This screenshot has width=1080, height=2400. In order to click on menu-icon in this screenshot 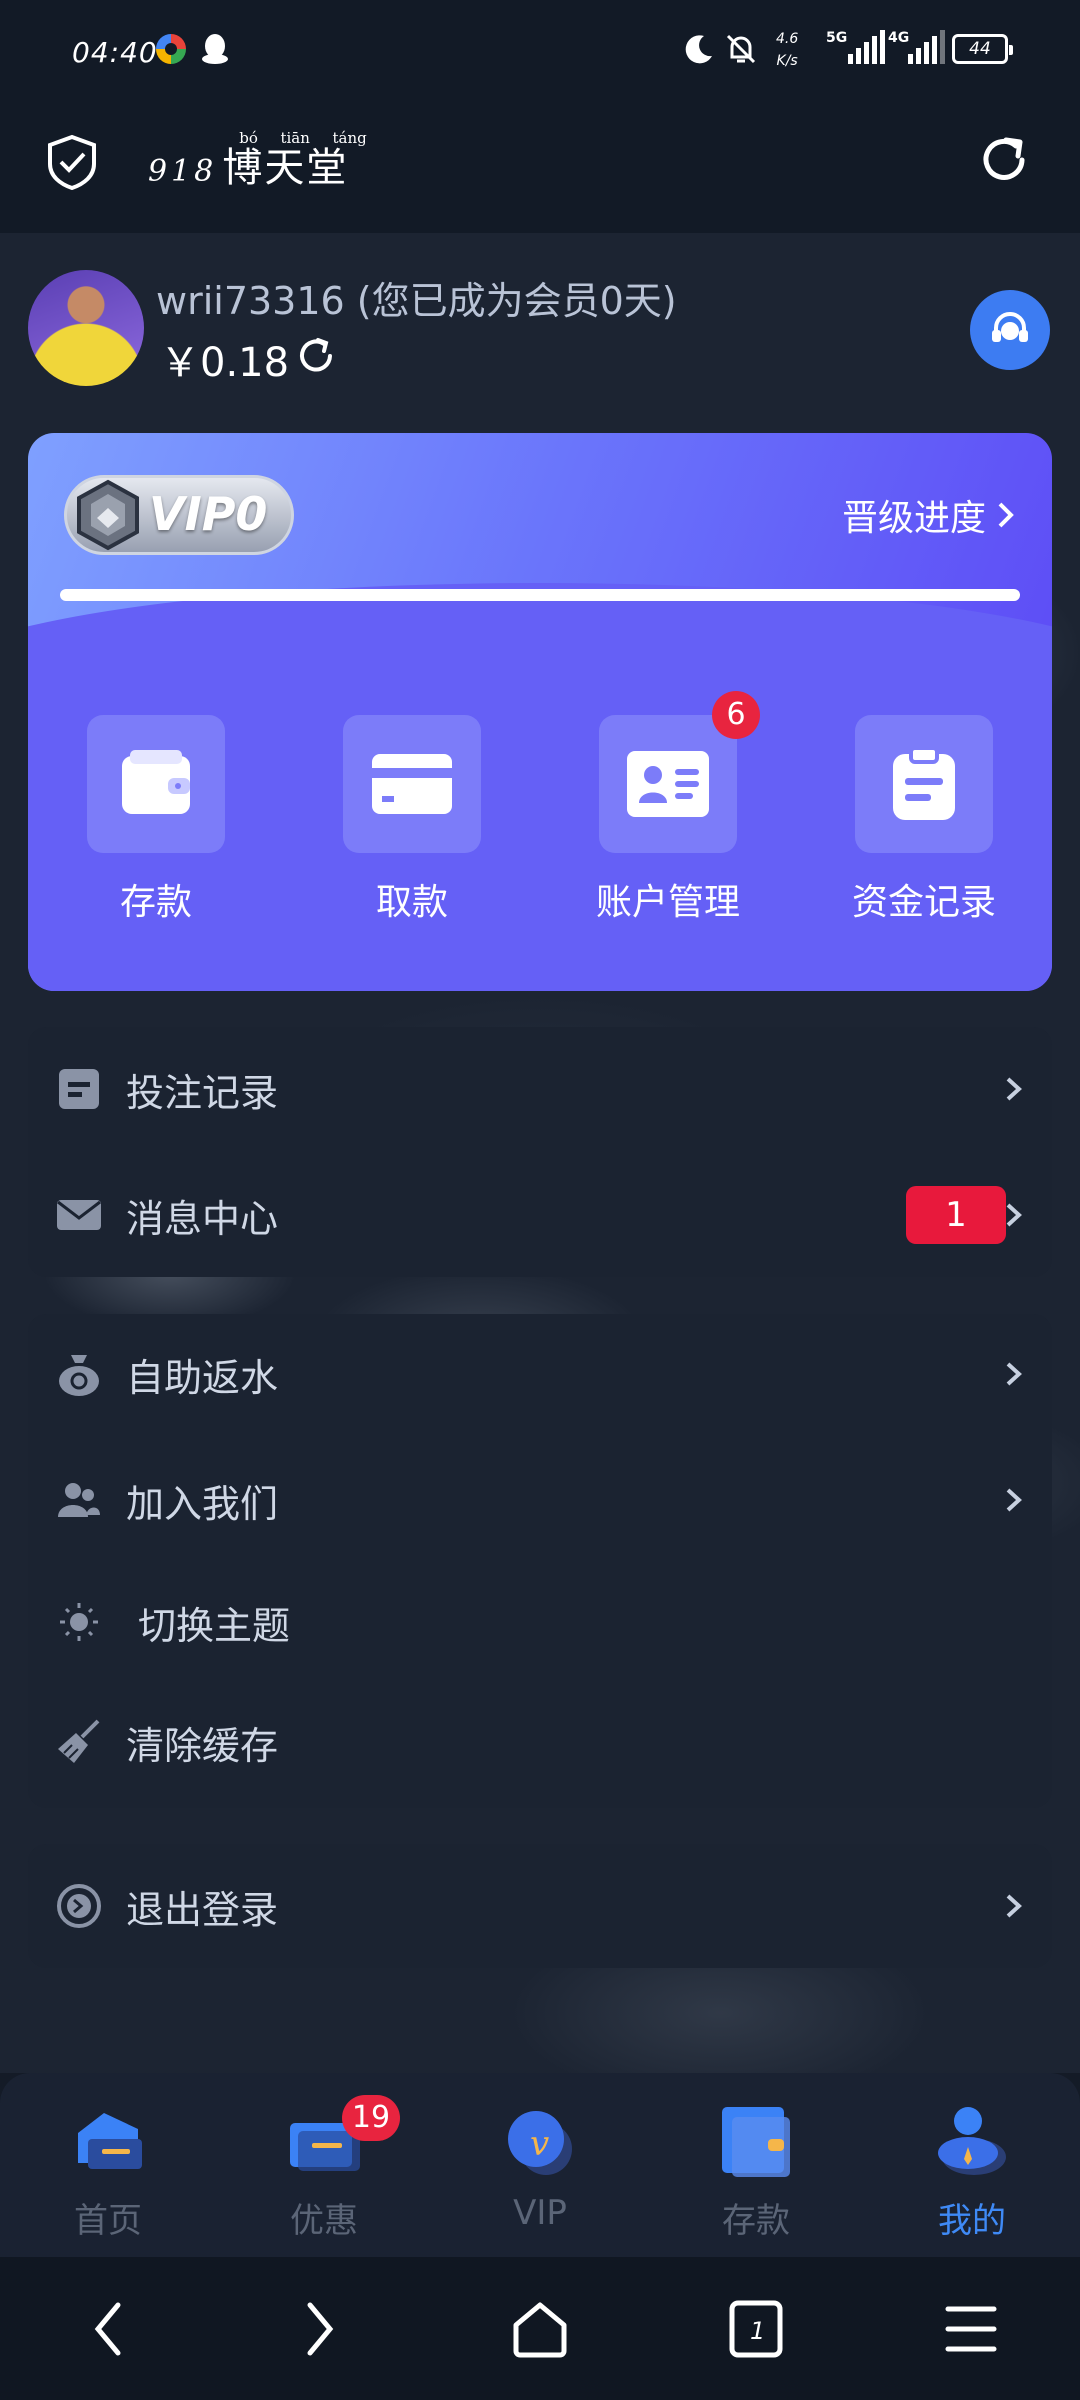, I will do `click(971, 2329)`.